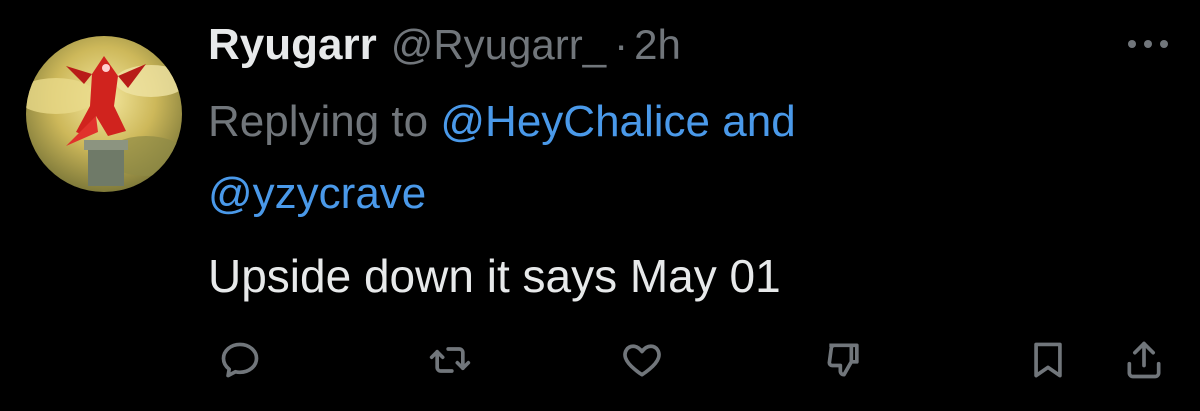 The width and height of the screenshot is (1200, 411). I want to click on avatar, so click(104, 114).